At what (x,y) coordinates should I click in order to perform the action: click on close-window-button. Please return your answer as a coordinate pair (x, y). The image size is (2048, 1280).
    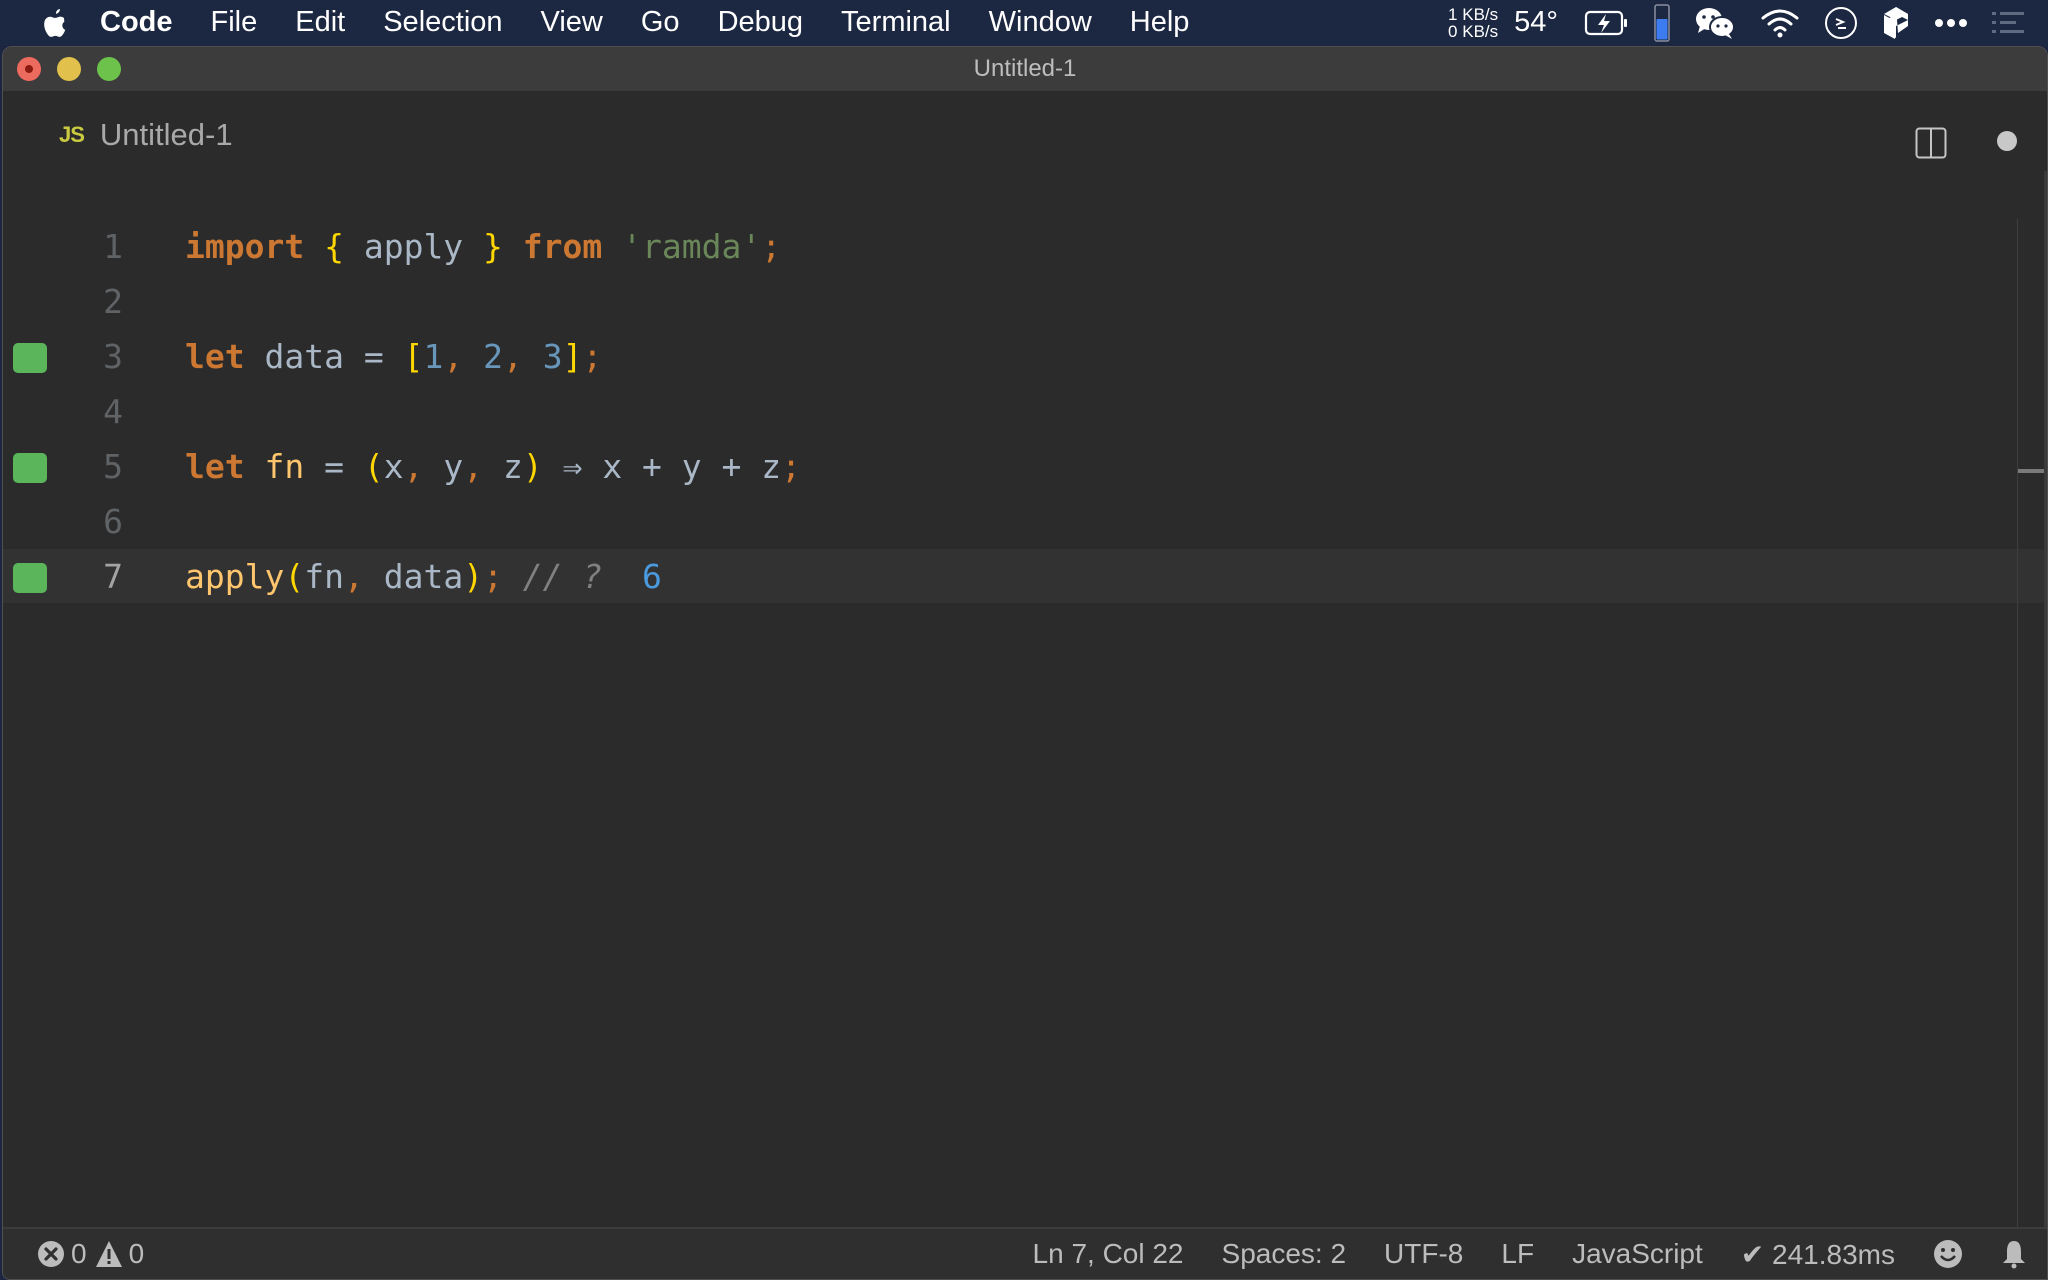
    Looking at the image, I should click on (29, 69).